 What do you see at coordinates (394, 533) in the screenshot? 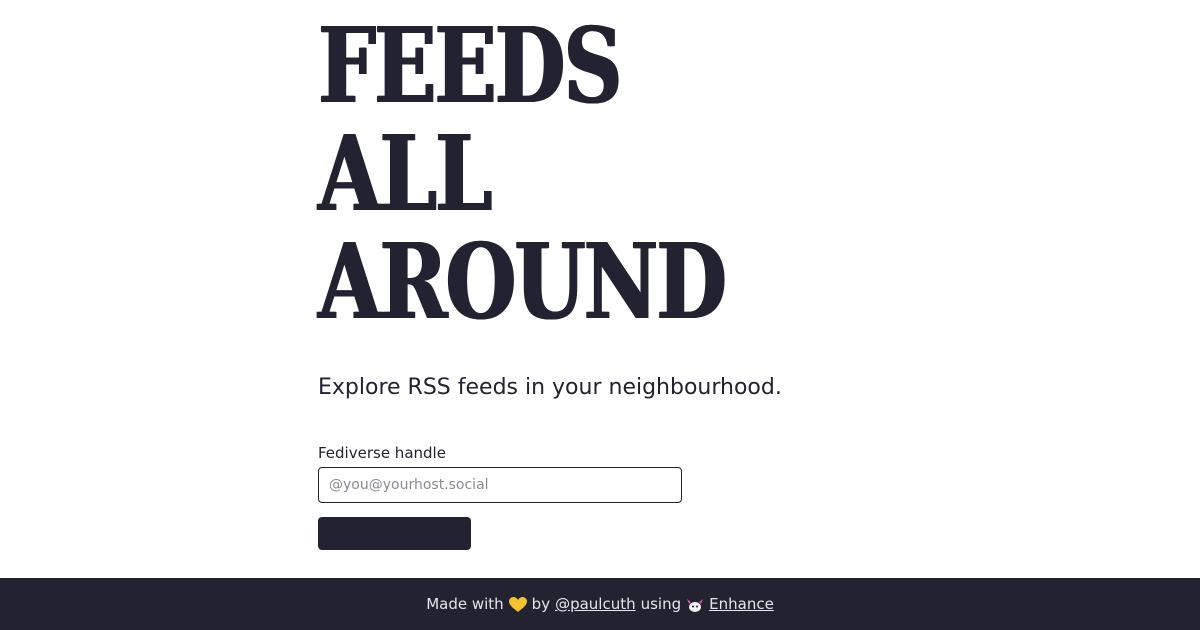
I see `submit-button` at bounding box center [394, 533].